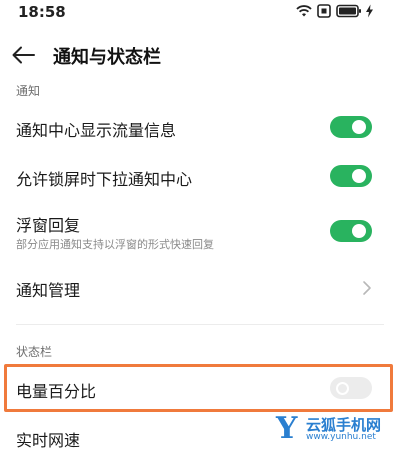 Image resolution: width=400 pixels, height=451 pixels. I want to click on lockscreen-pull-toggle, so click(351, 176).